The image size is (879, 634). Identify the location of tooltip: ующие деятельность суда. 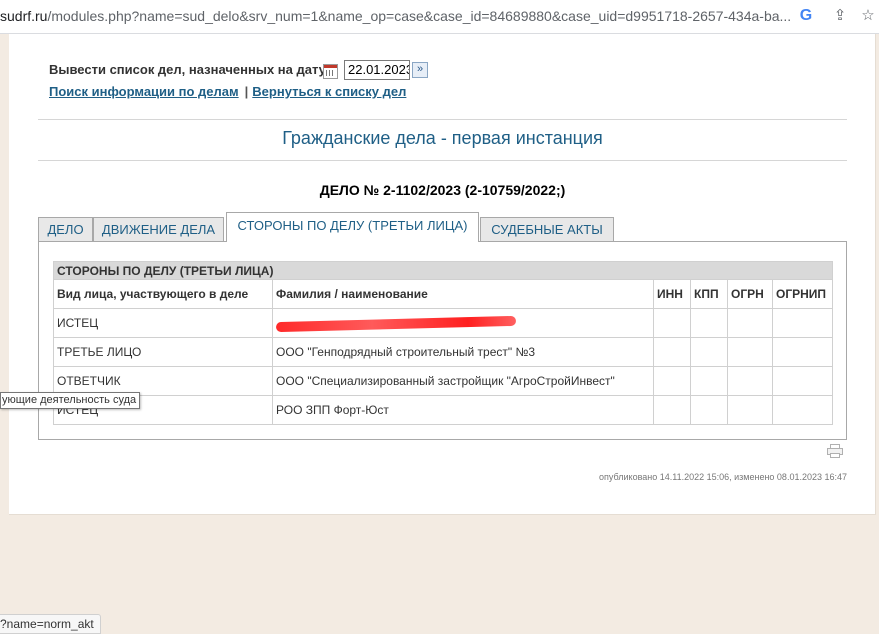
(70, 400).